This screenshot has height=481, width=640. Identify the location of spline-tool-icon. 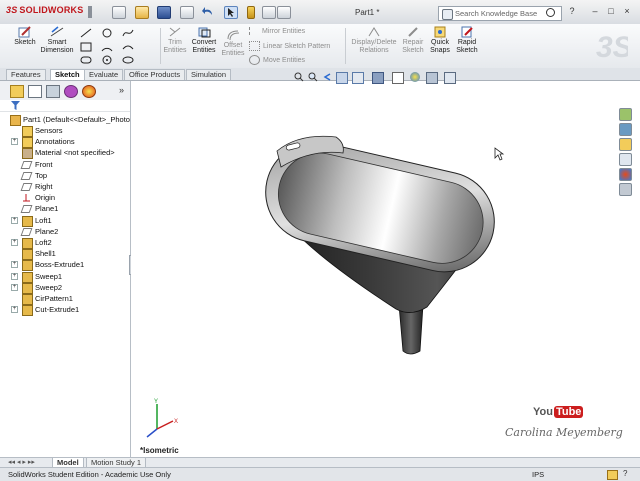
(128, 33).